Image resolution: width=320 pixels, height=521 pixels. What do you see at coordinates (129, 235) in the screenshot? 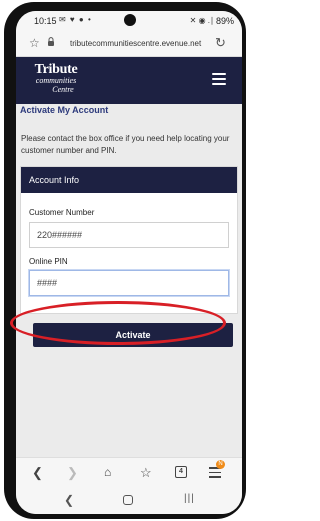
I see `customer-number-input: 220######` at bounding box center [129, 235].